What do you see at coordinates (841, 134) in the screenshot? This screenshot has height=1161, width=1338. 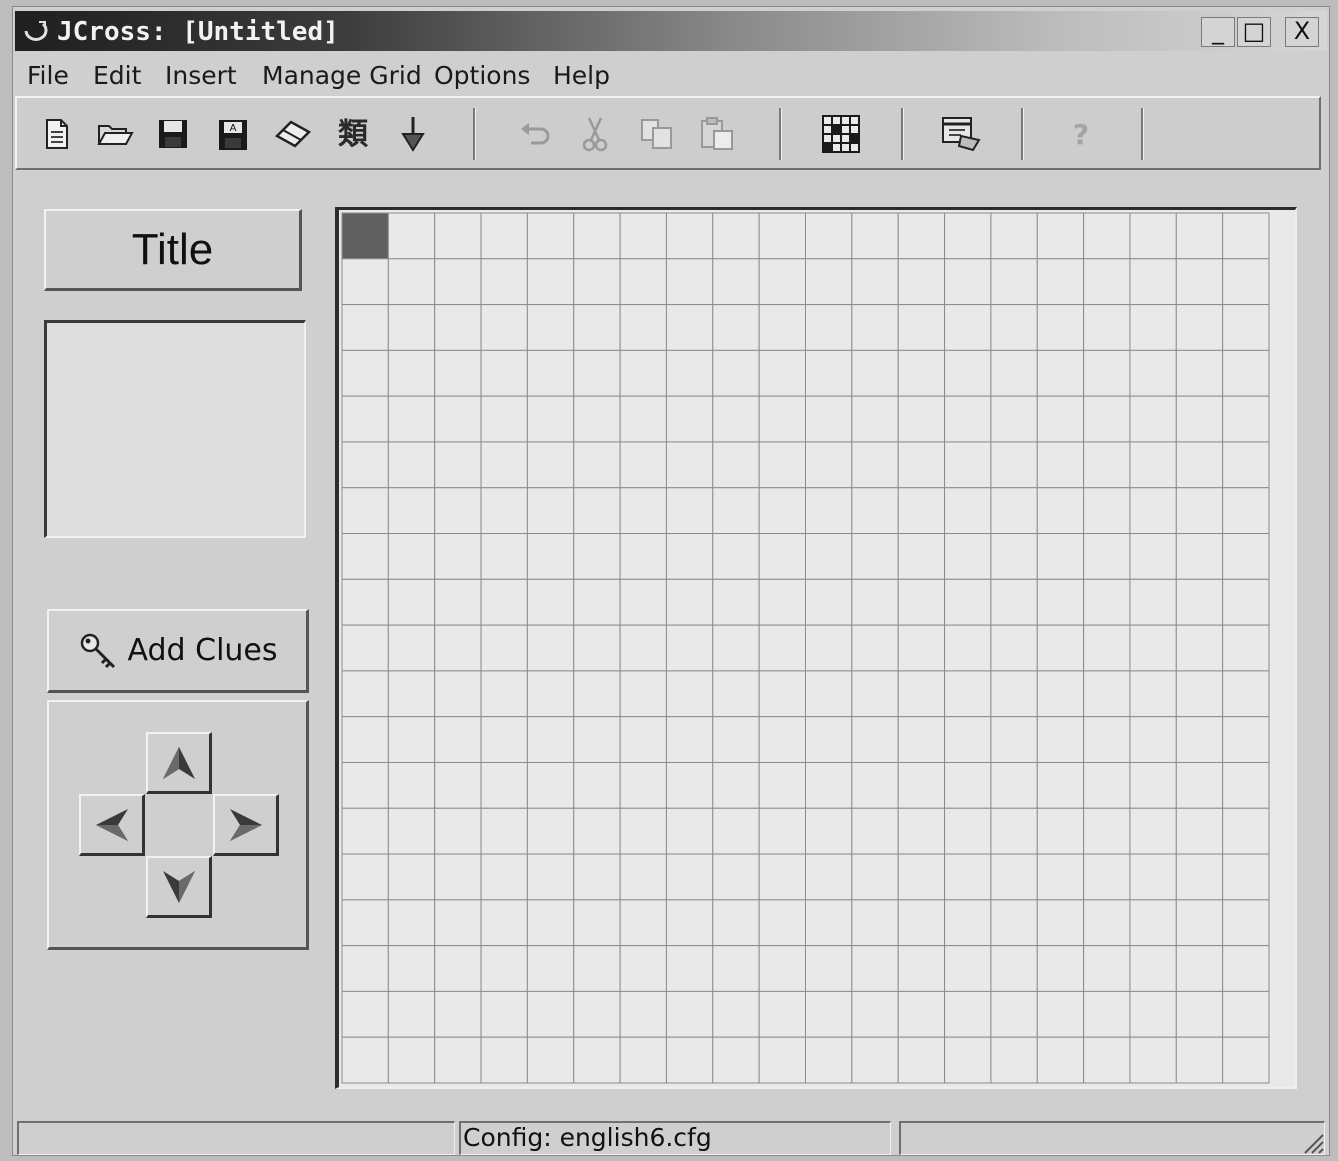 I see `grid-icon` at bounding box center [841, 134].